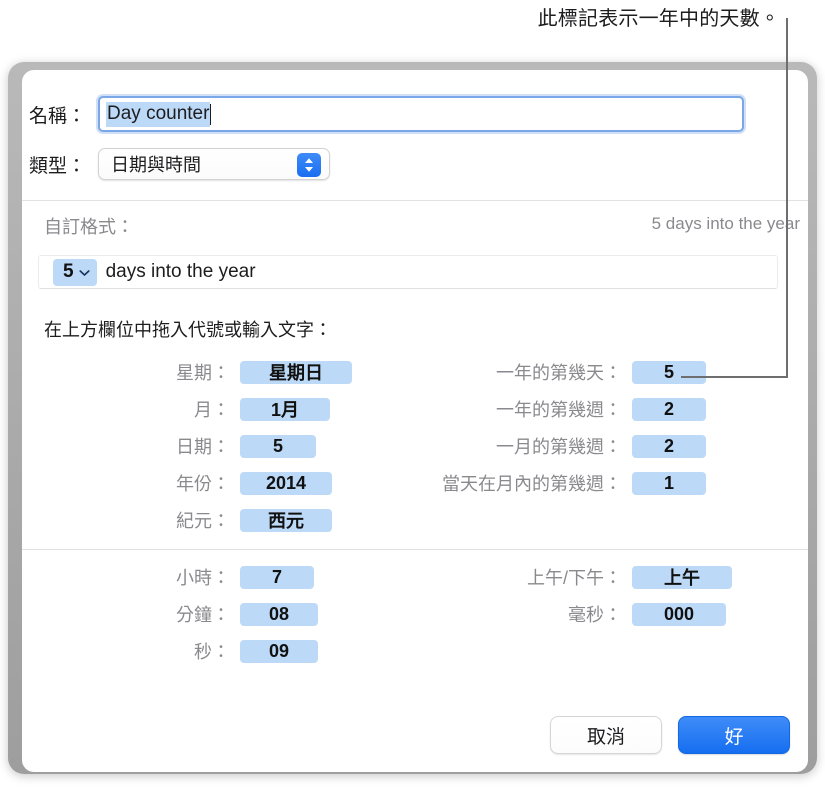 The height and width of the screenshot is (793, 825). Describe the element at coordinates (89, 227) in the screenshot. I see `custom-format-label: 自訂格式：` at that location.